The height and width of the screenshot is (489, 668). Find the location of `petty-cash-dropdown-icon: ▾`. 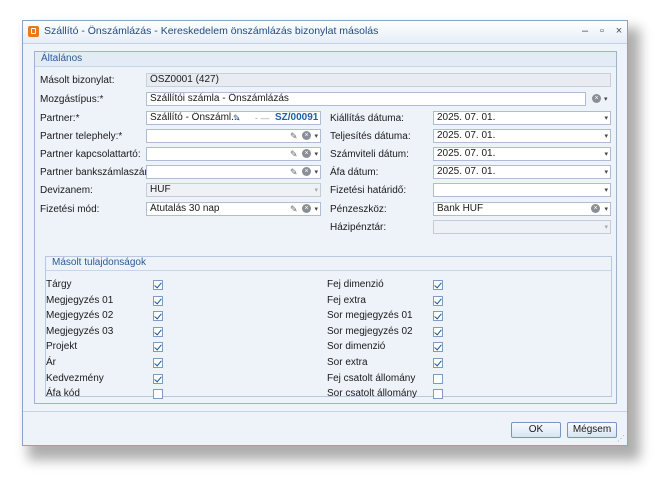

petty-cash-dropdown-icon: ▾ is located at coordinates (606, 227).